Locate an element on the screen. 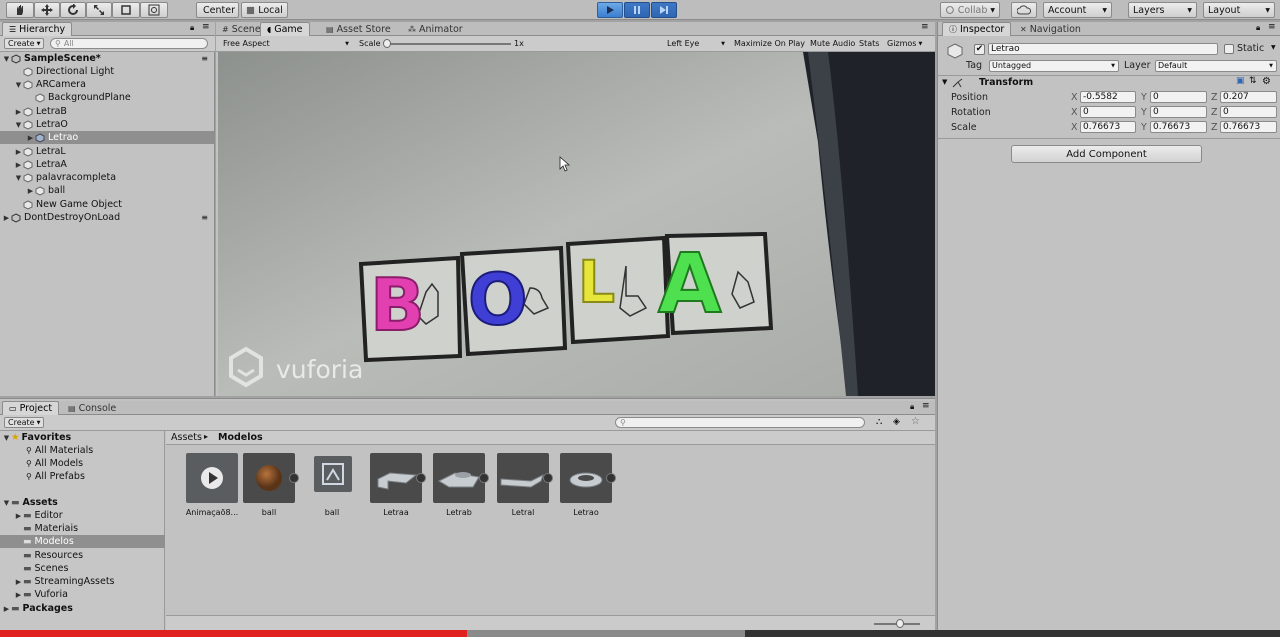 The width and height of the screenshot is (1280, 637). tab-project: ▭ Project is located at coordinates (31, 408).